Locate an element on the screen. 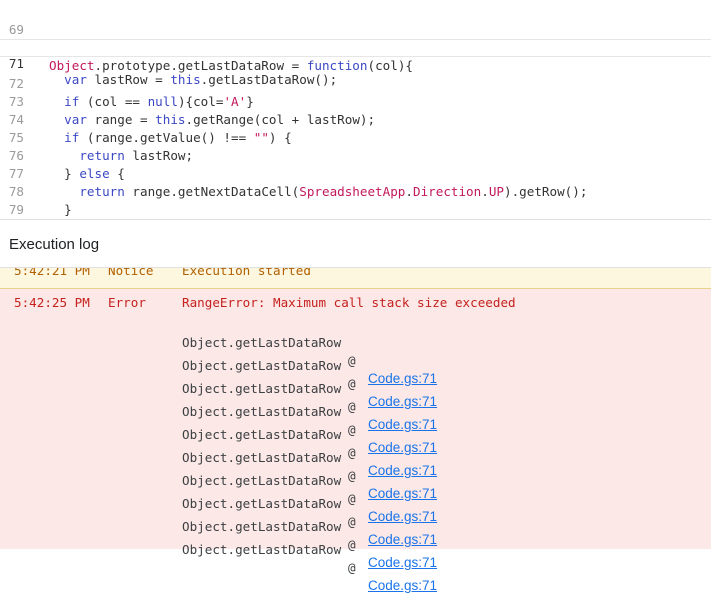  code-line: 75 return lastRow; is located at coordinates (355, 137).